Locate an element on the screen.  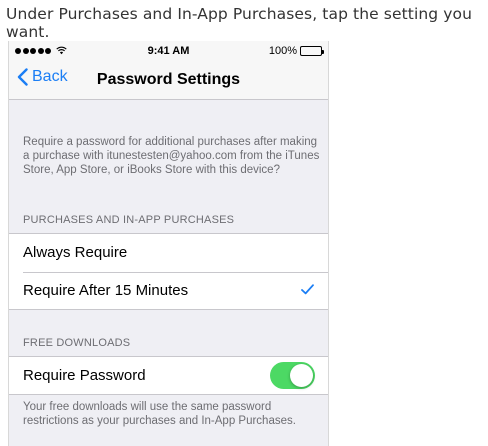
purchases-options-group: Always Require Require After 15 Minutes is located at coordinates (168, 271).